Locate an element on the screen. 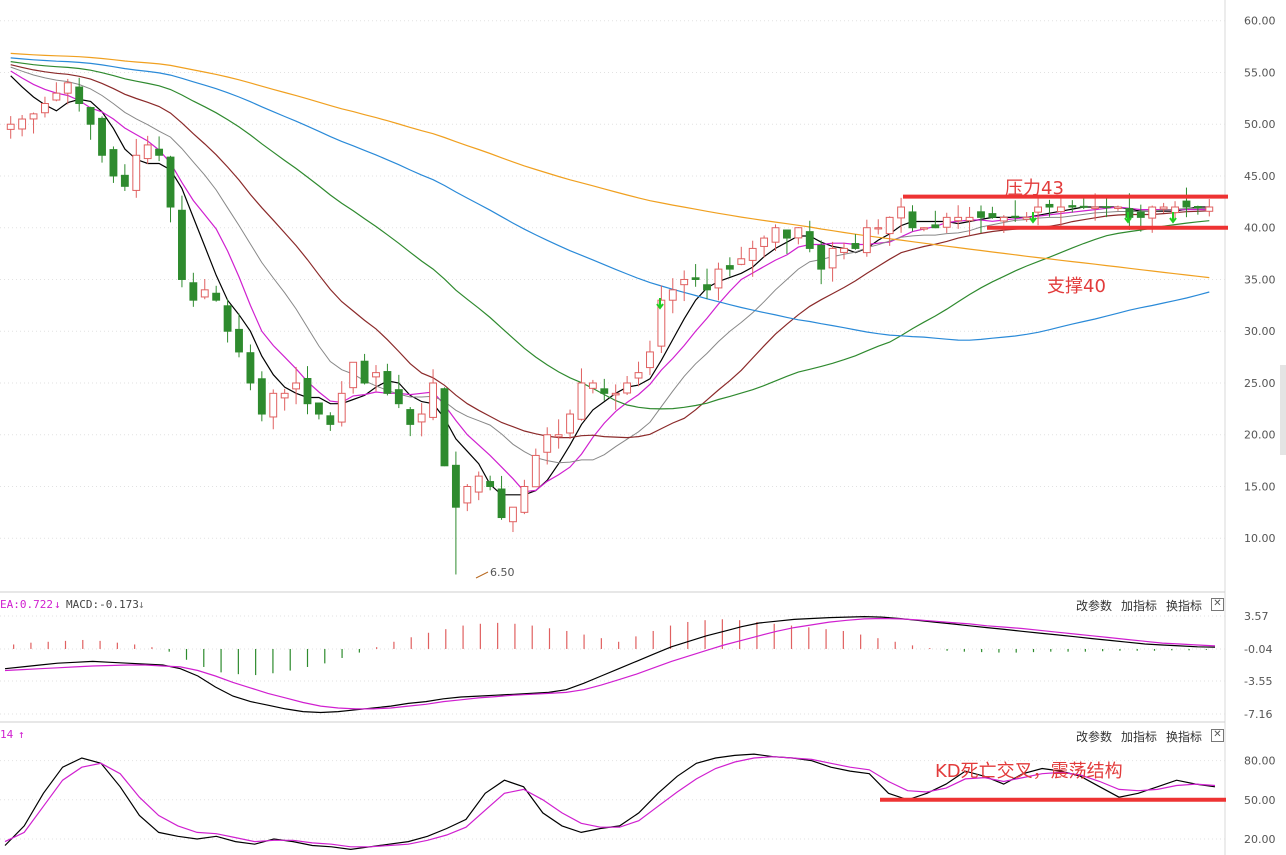  support-annotation: 支撑40 is located at coordinates (1076, 286).